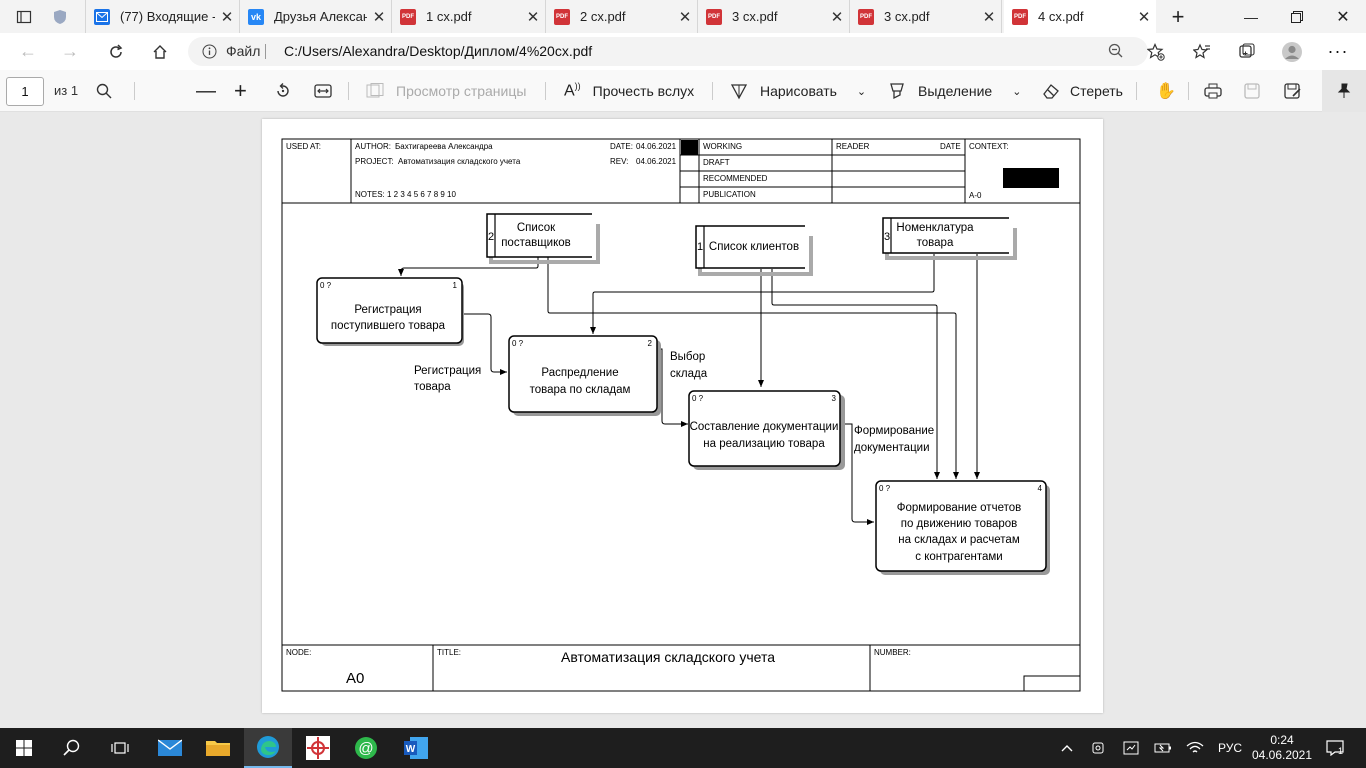 This screenshot has width=1366, height=768. I want to click on mail-app-icon, so click(170, 748).